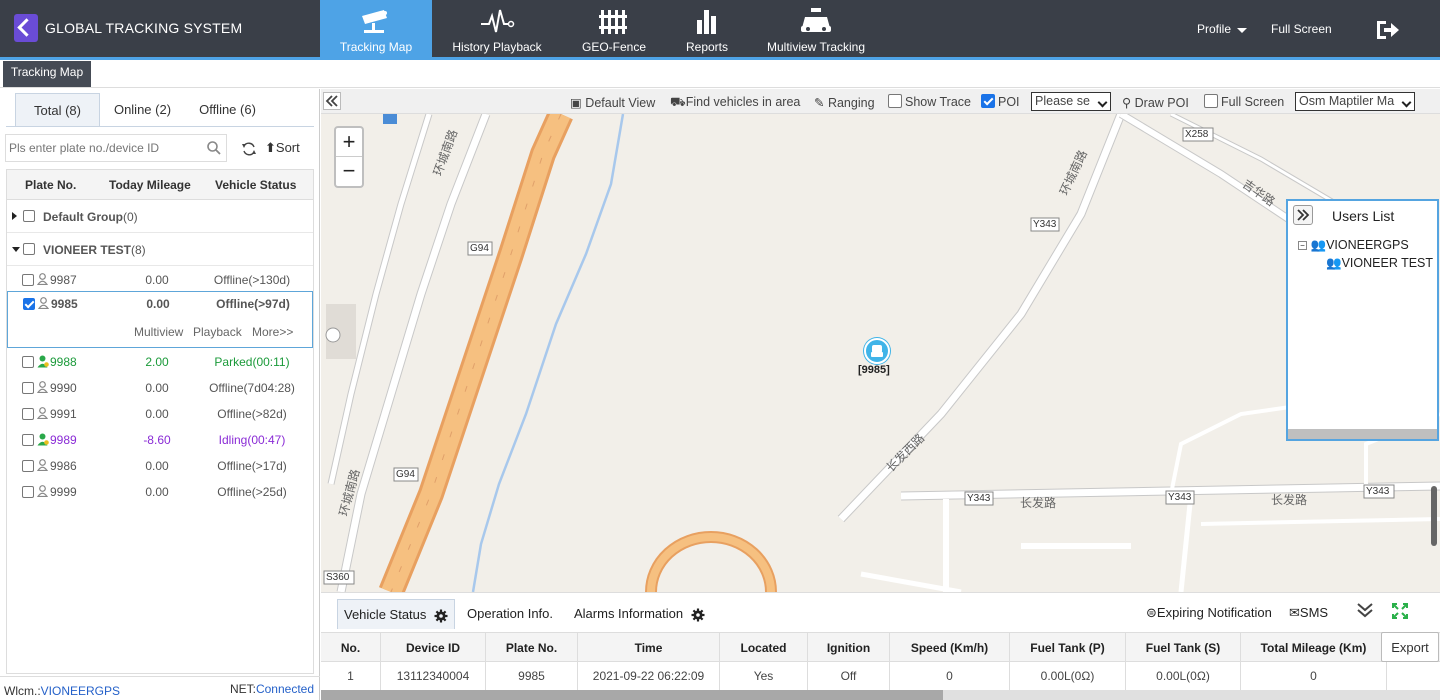 Image resolution: width=1440 pixels, height=700 pixels. I want to click on vehicle-mileage: -8.60, so click(157, 440).